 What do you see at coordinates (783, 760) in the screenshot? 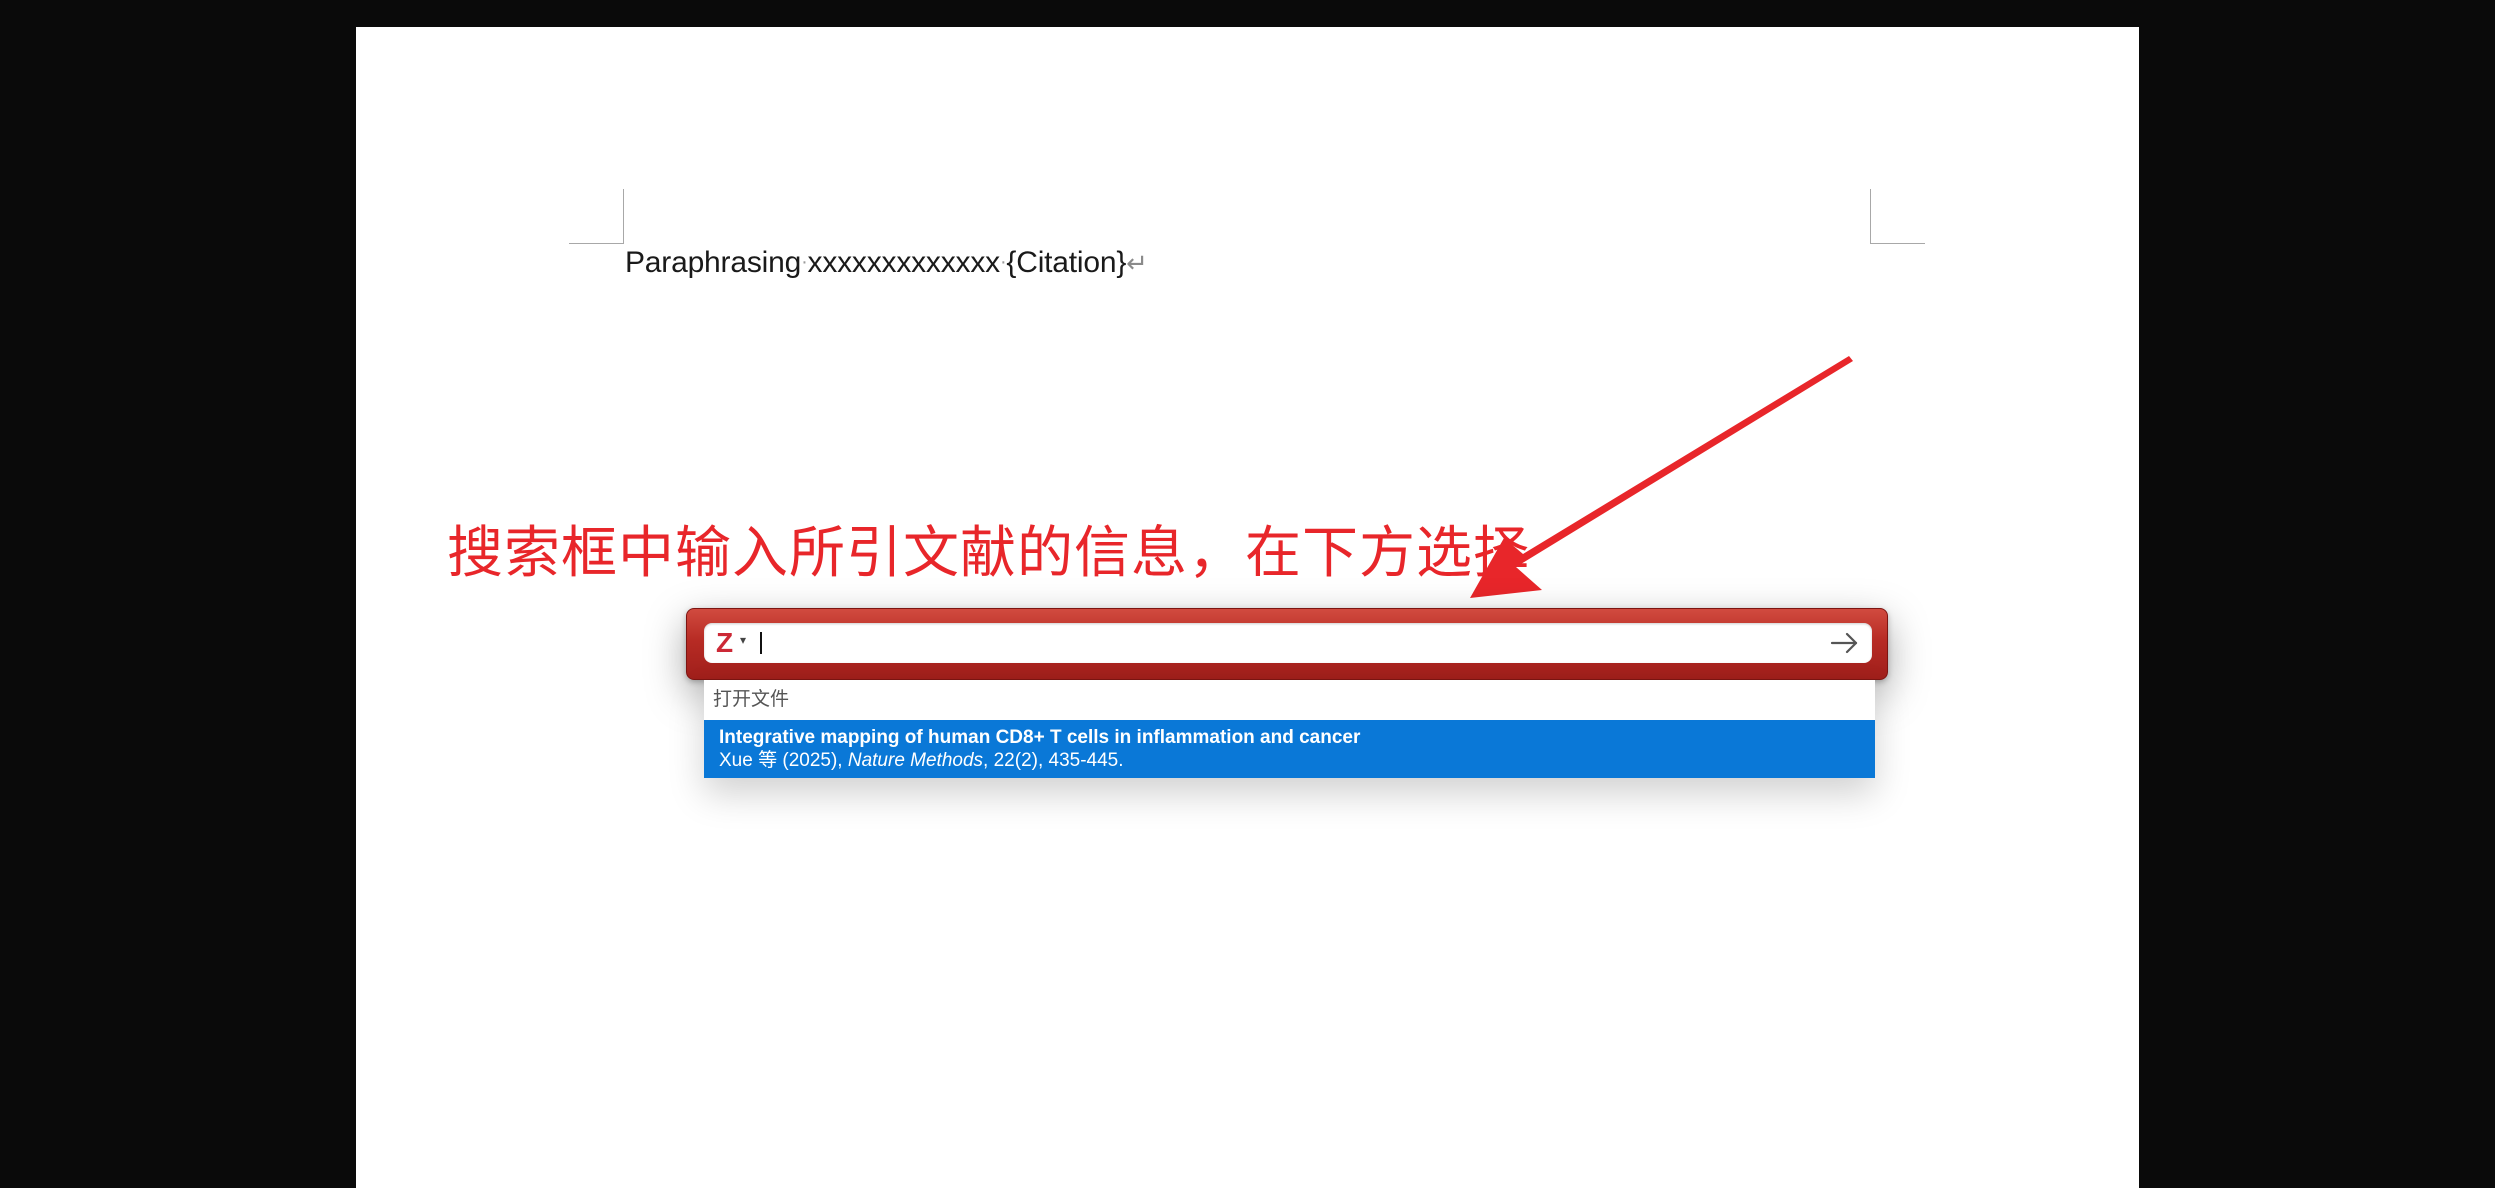
I see `result-authors: Xue 等 (2025),` at bounding box center [783, 760].